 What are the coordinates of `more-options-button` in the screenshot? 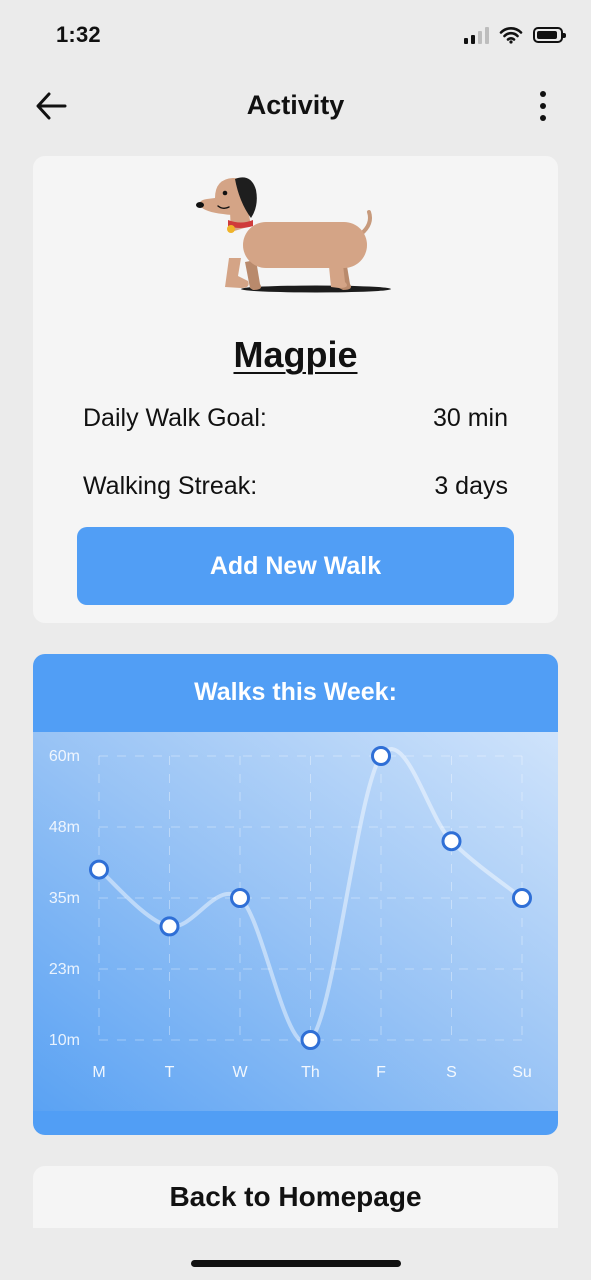 It's located at (543, 106).